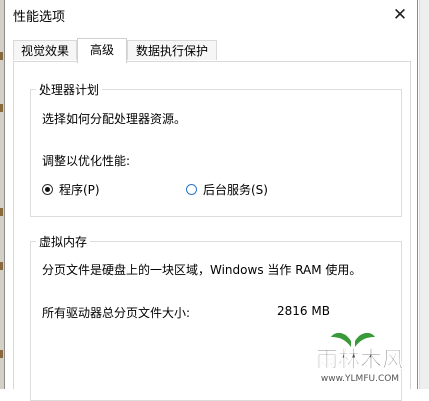  What do you see at coordinates (116, 313) in the screenshot?
I see `total-paging-file-label: 所有驱动器总分页文件大小:` at bounding box center [116, 313].